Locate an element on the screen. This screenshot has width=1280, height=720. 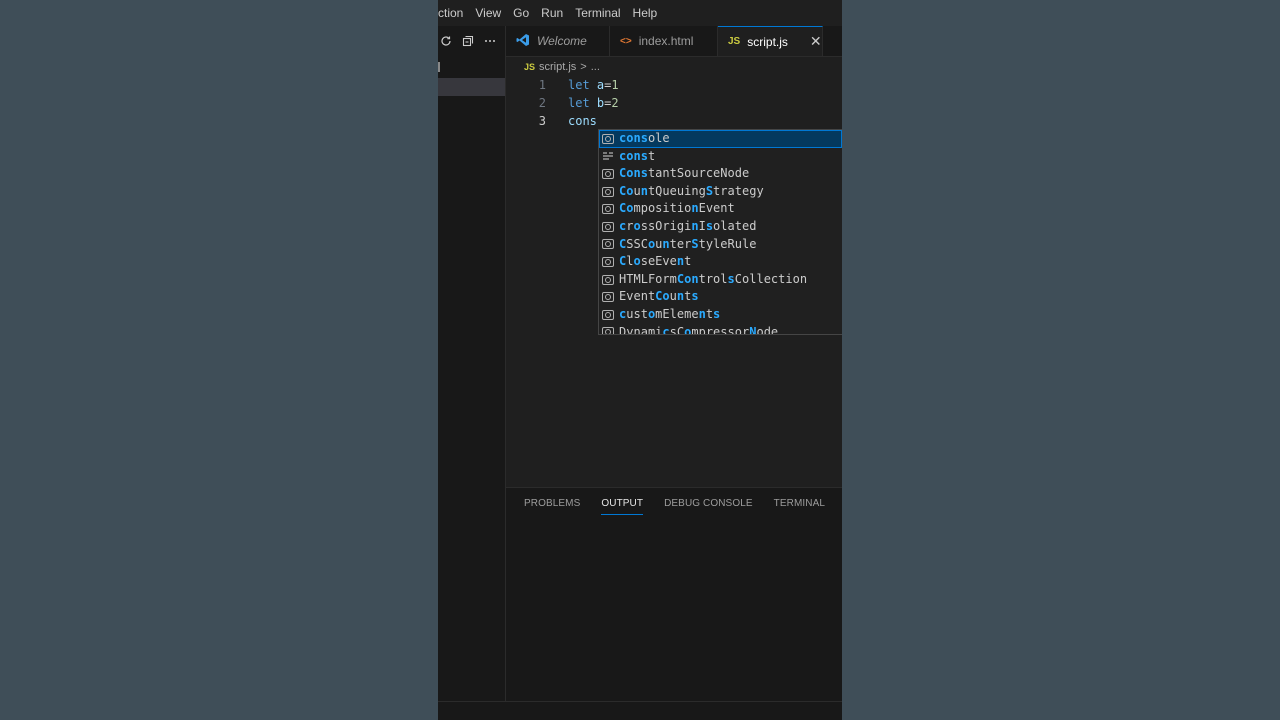
suggestion-label: HTMLFormControlsCollection is located at coordinates (713, 278).